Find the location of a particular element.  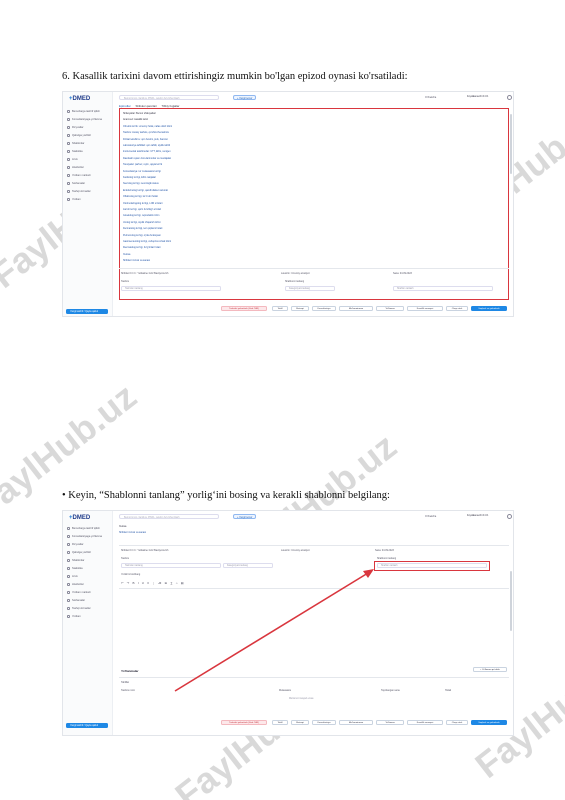

new-visit-button: Yangi tashrif / Qayta qabul is located at coordinates (87, 311).